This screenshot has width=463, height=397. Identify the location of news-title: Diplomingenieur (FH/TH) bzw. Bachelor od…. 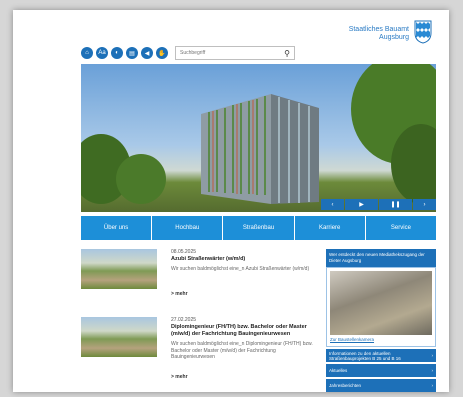
(246, 331).